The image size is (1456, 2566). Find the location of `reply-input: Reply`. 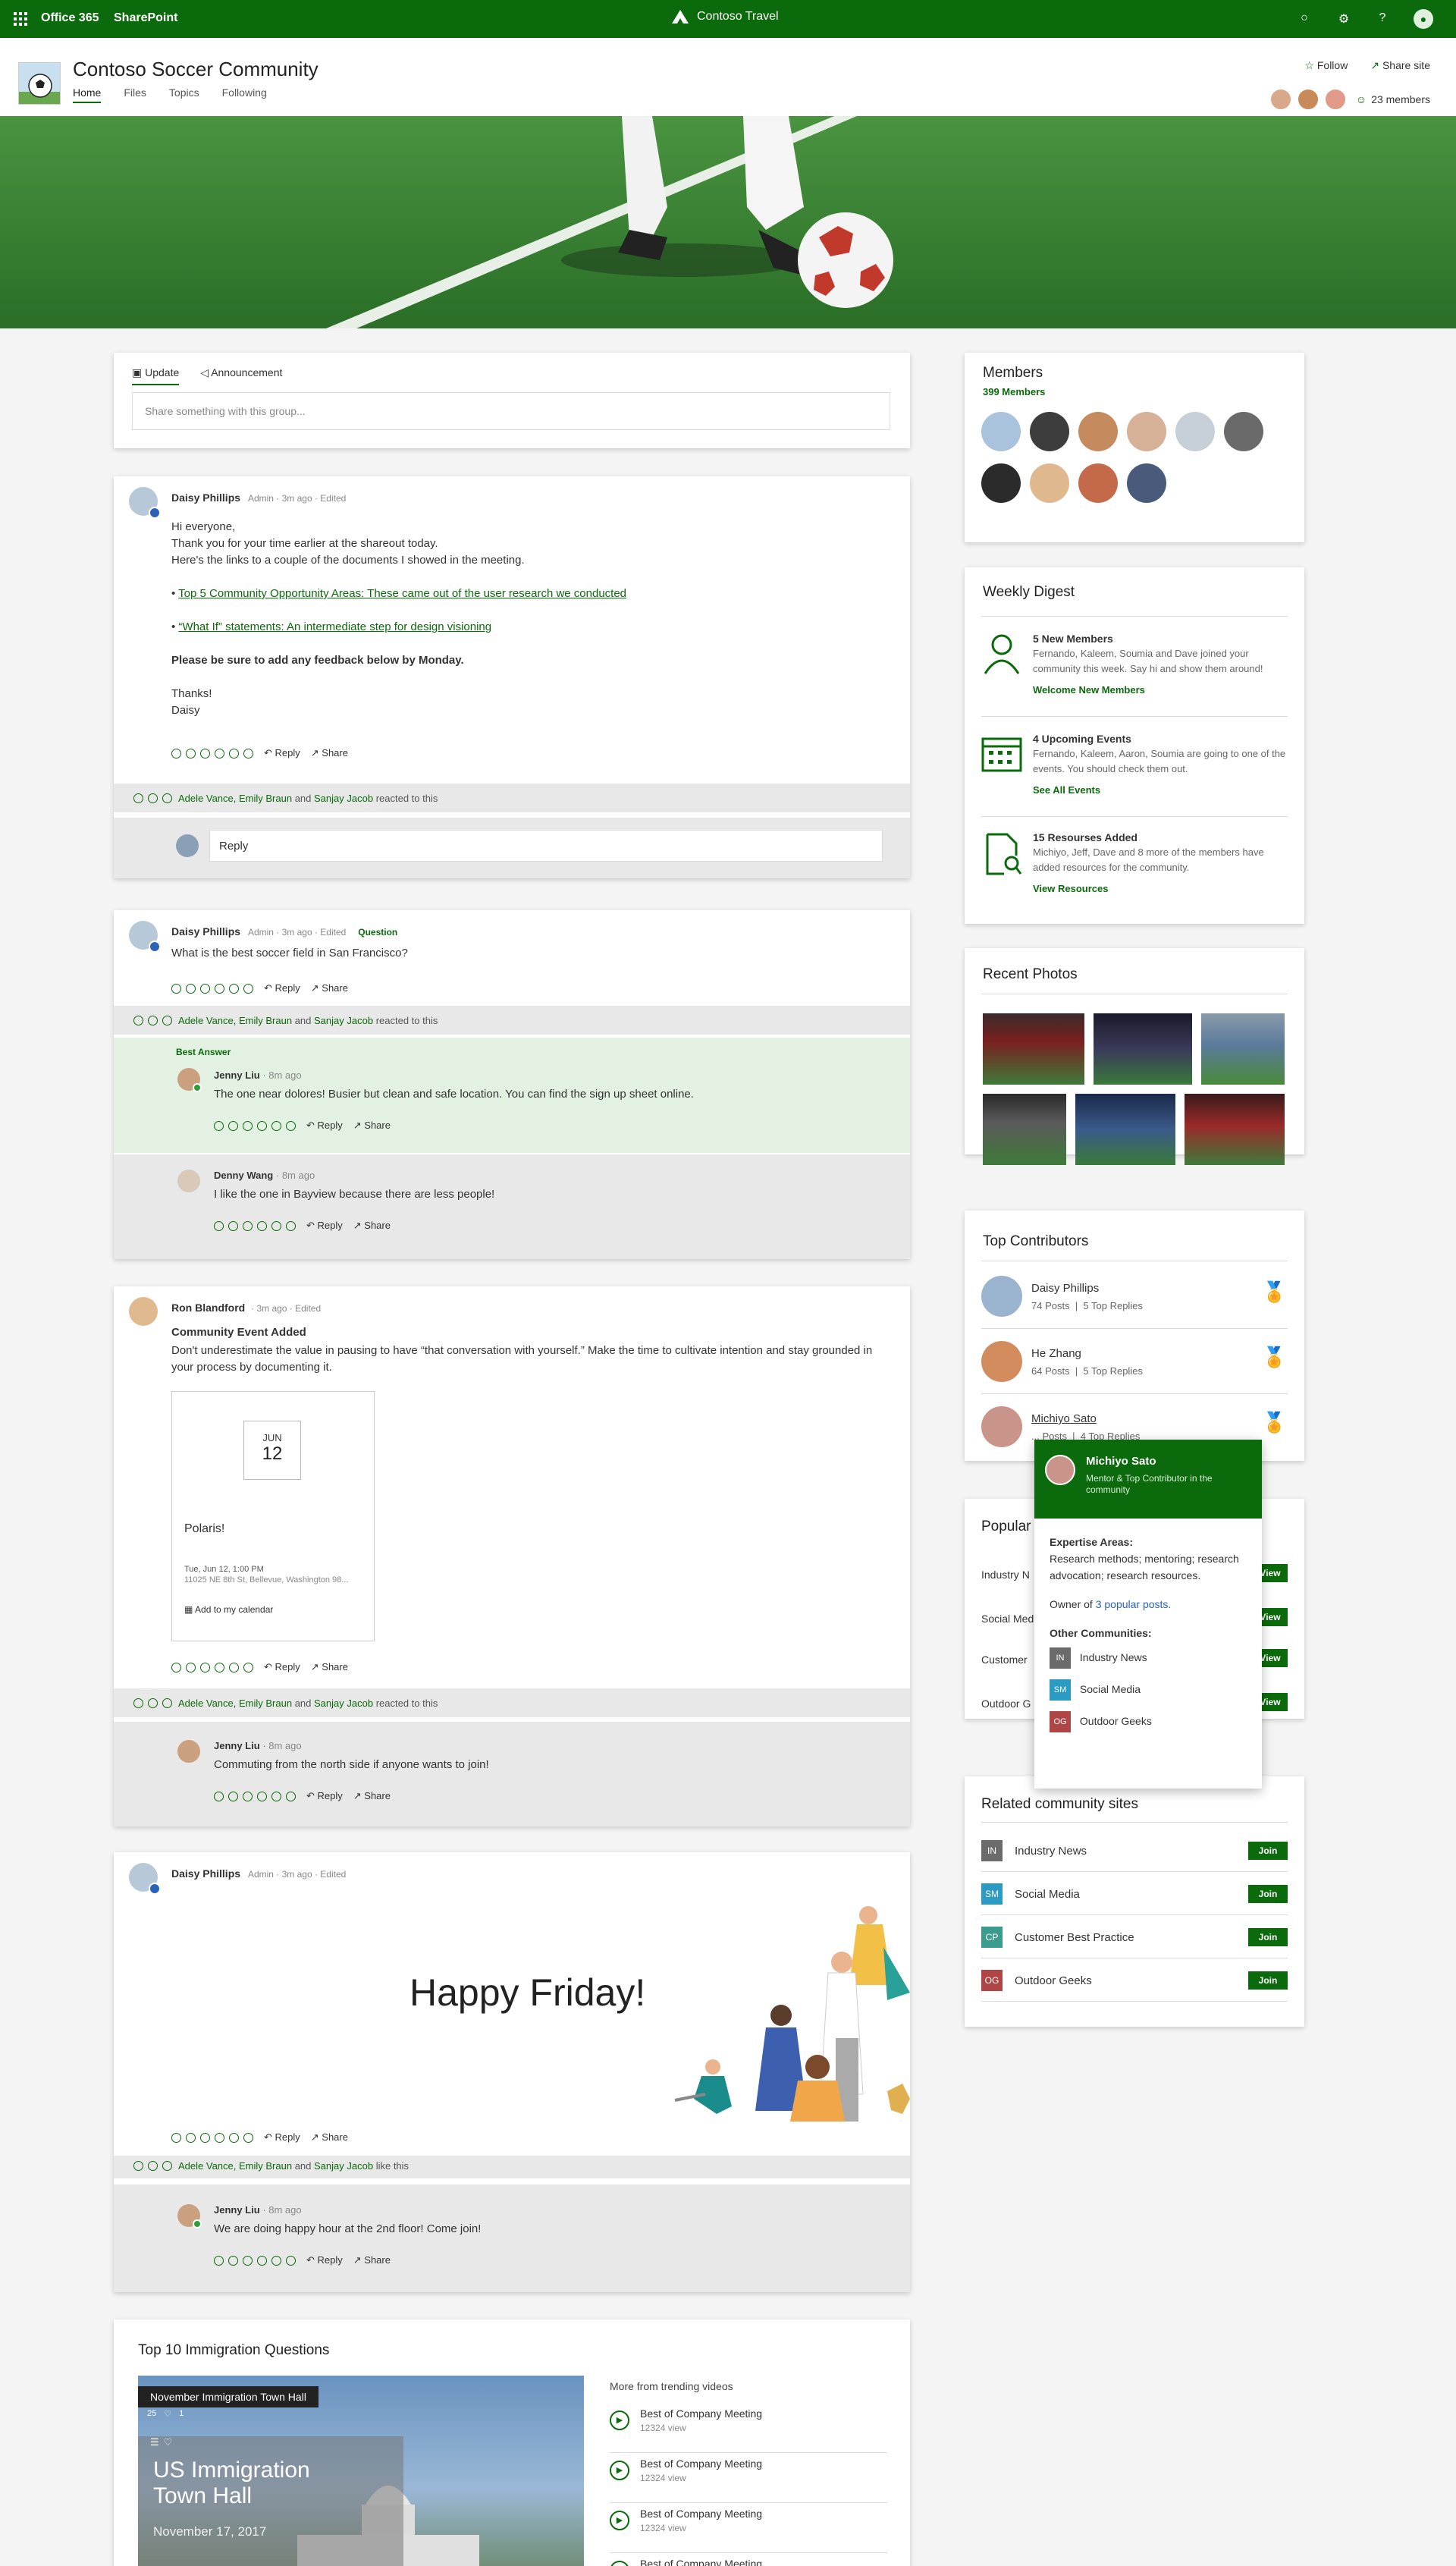

reply-input: Reply is located at coordinates (546, 846).